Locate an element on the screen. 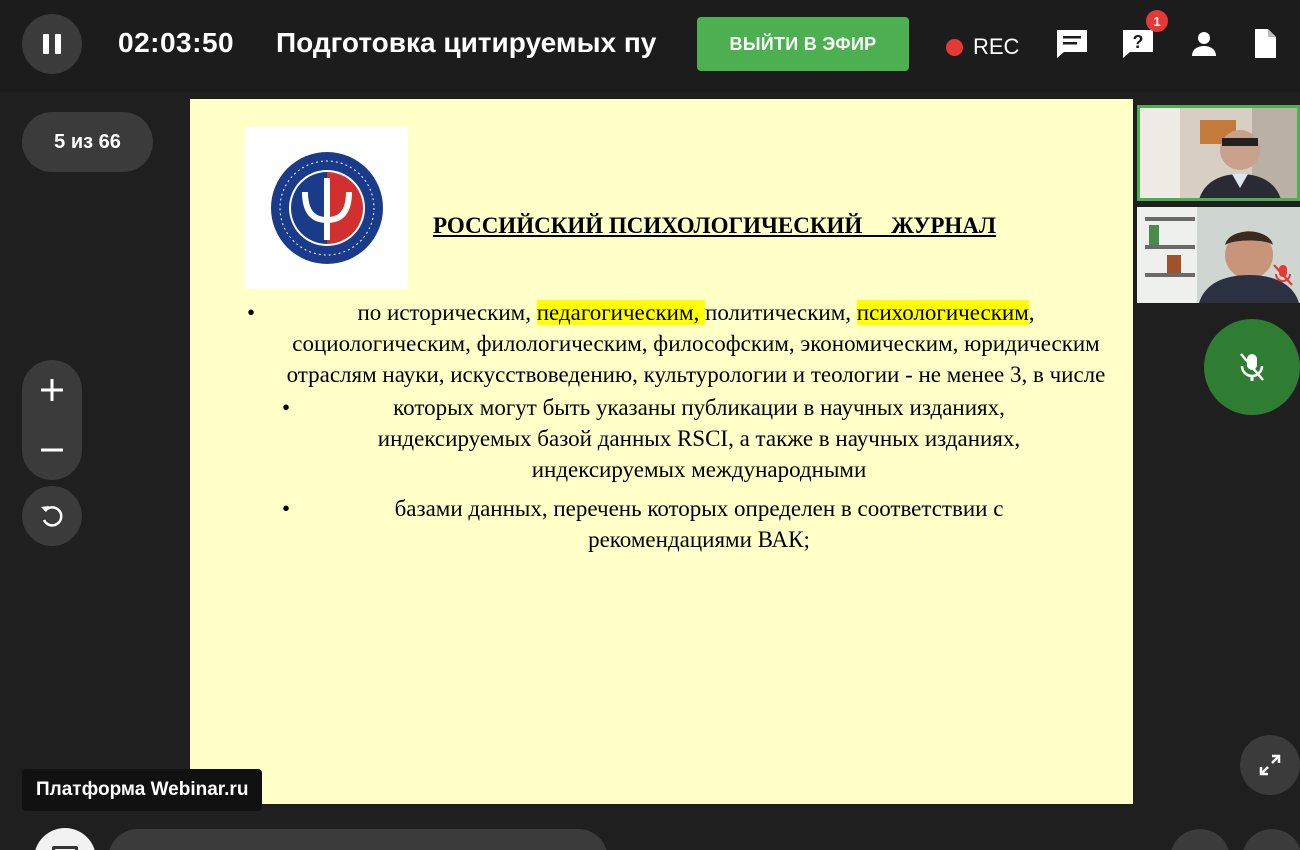  minus-icon is located at coordinates (52, 450).